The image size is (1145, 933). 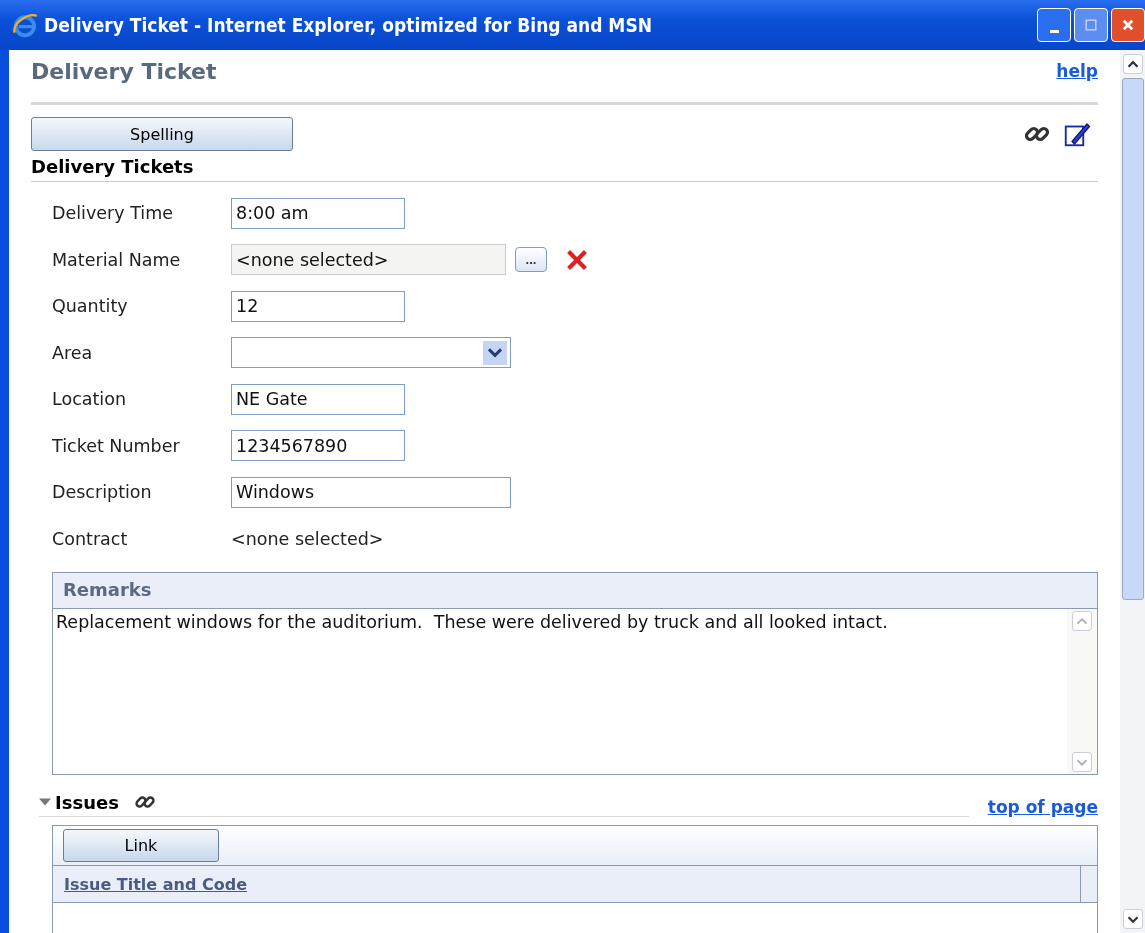 What do you see at coordinates (371, 353) in the screenshot?
I see `dropdown-field` at bounding box center [371, 353].